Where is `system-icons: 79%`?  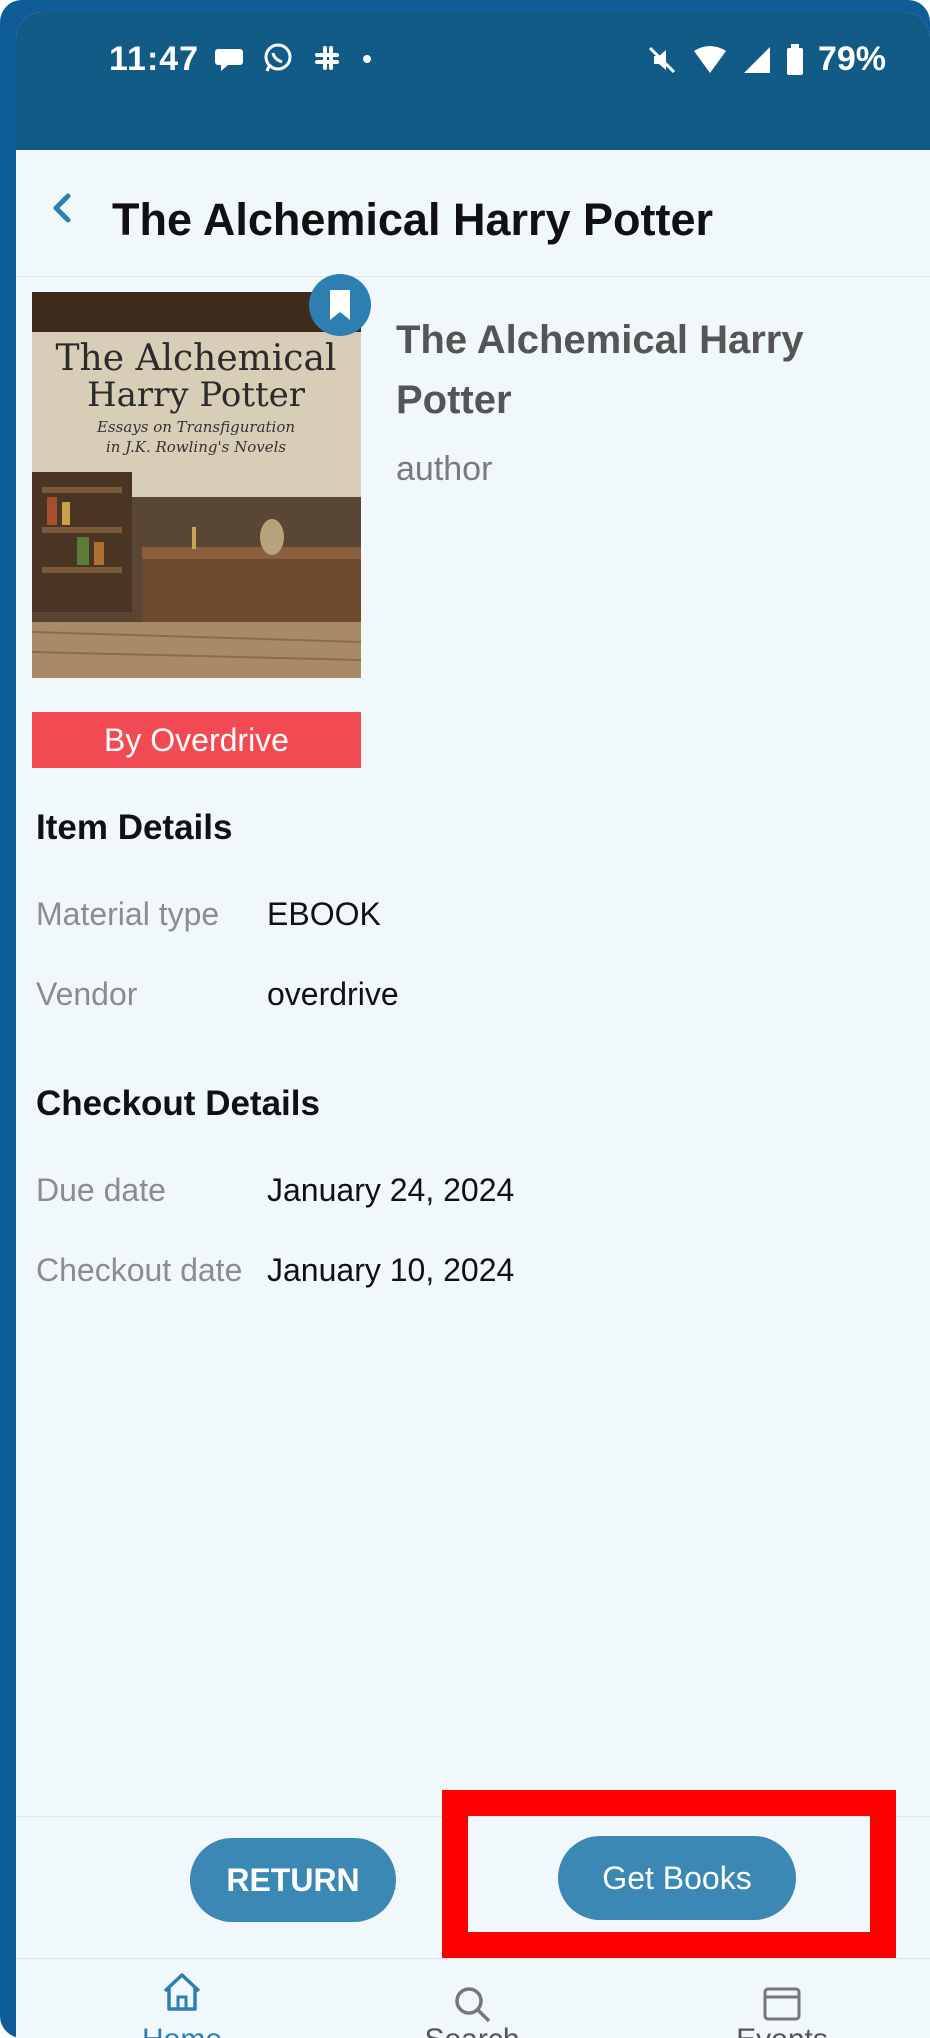
system-icons: 79% is located at coordinates (766, 59).